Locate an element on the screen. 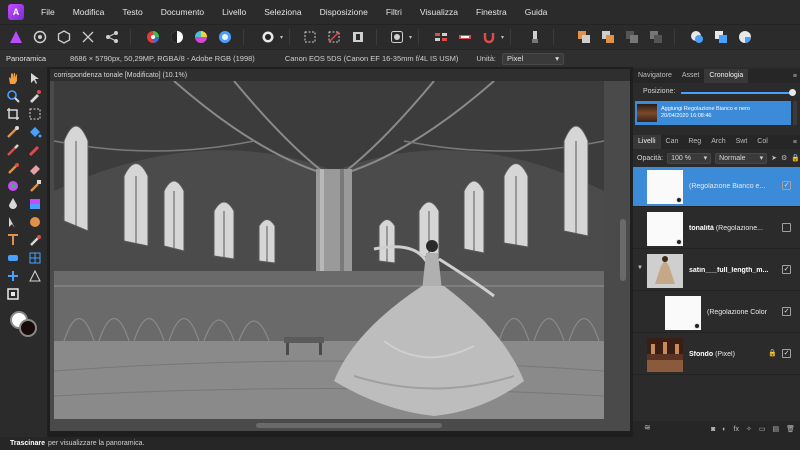 This screenshot has width=800, height=450. liquify-persona-icon is located at coordinates (40, 37).